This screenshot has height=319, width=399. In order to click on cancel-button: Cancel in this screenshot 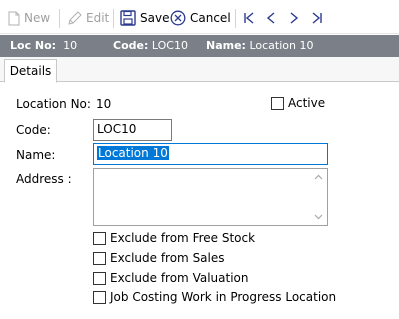, I will do `click(200, 18)`.